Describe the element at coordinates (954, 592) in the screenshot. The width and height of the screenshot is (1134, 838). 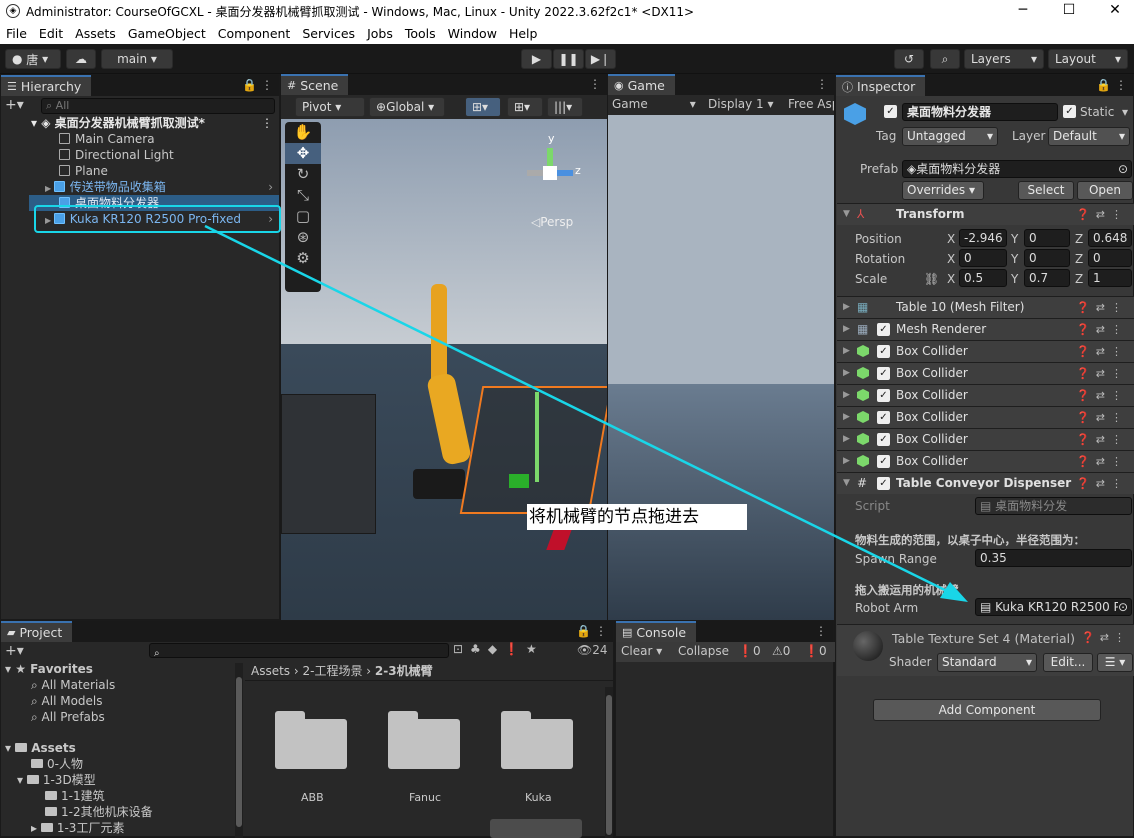
I see `drag-arrow-head` at that location.